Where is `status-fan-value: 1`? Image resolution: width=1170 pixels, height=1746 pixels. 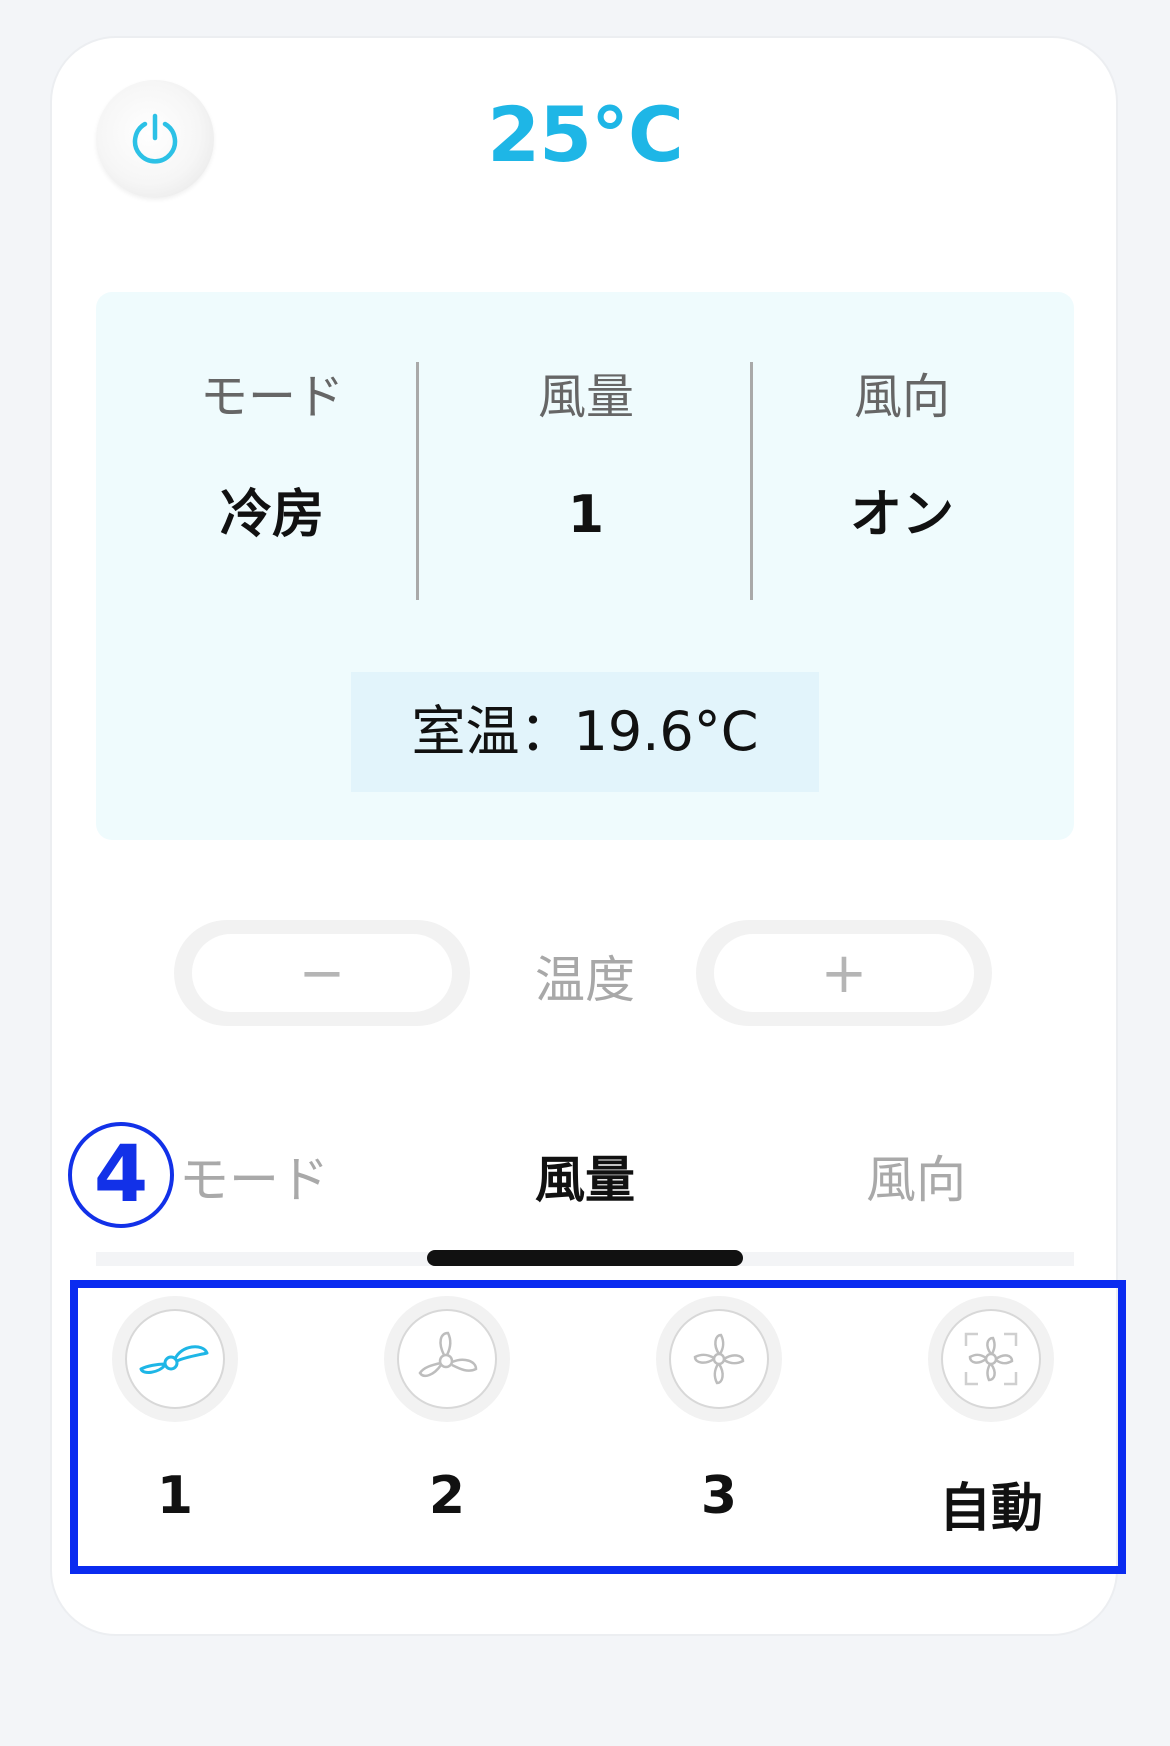
status-fan-value: 1 is located at coordinates (586, 515).